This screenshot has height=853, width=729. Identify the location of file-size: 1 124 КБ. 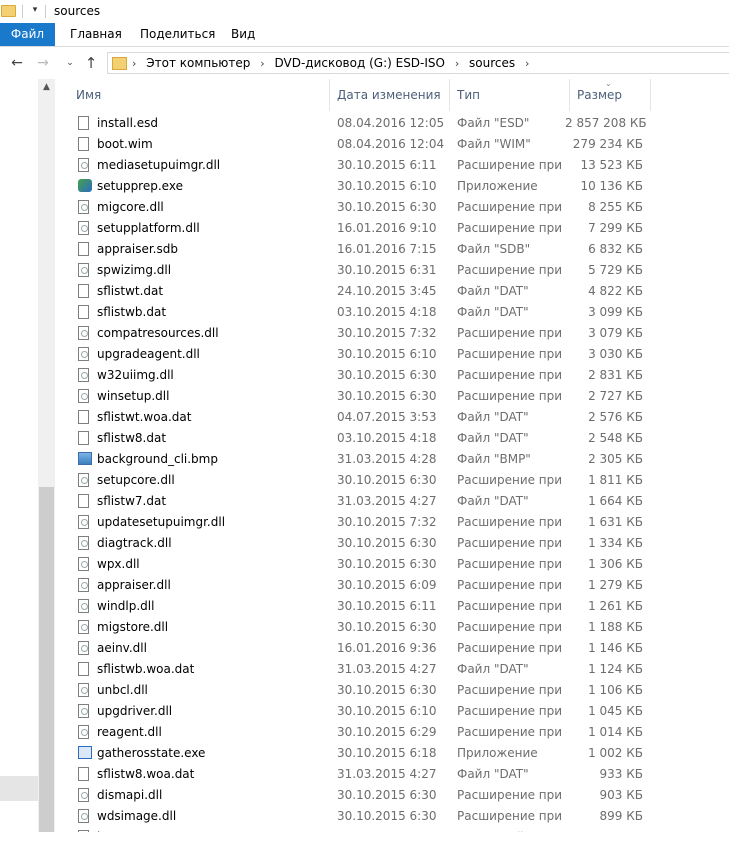
(615, 669).